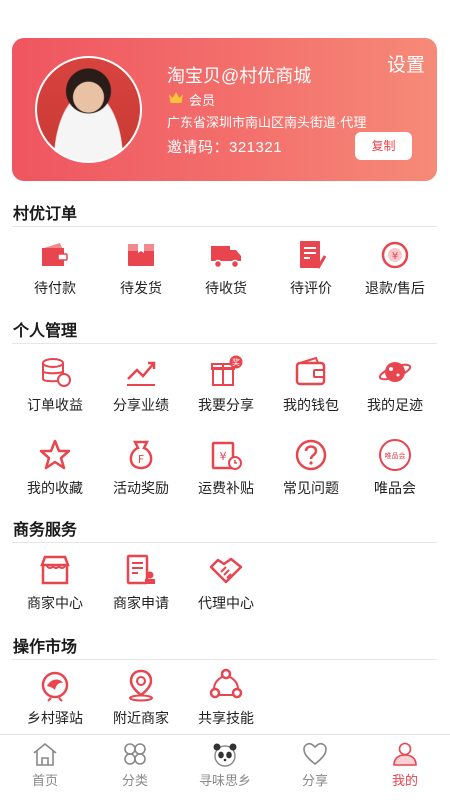  Describe the element at coordinates (315, 767) in the screenshot. I see `tab-share: 分享` at that location.